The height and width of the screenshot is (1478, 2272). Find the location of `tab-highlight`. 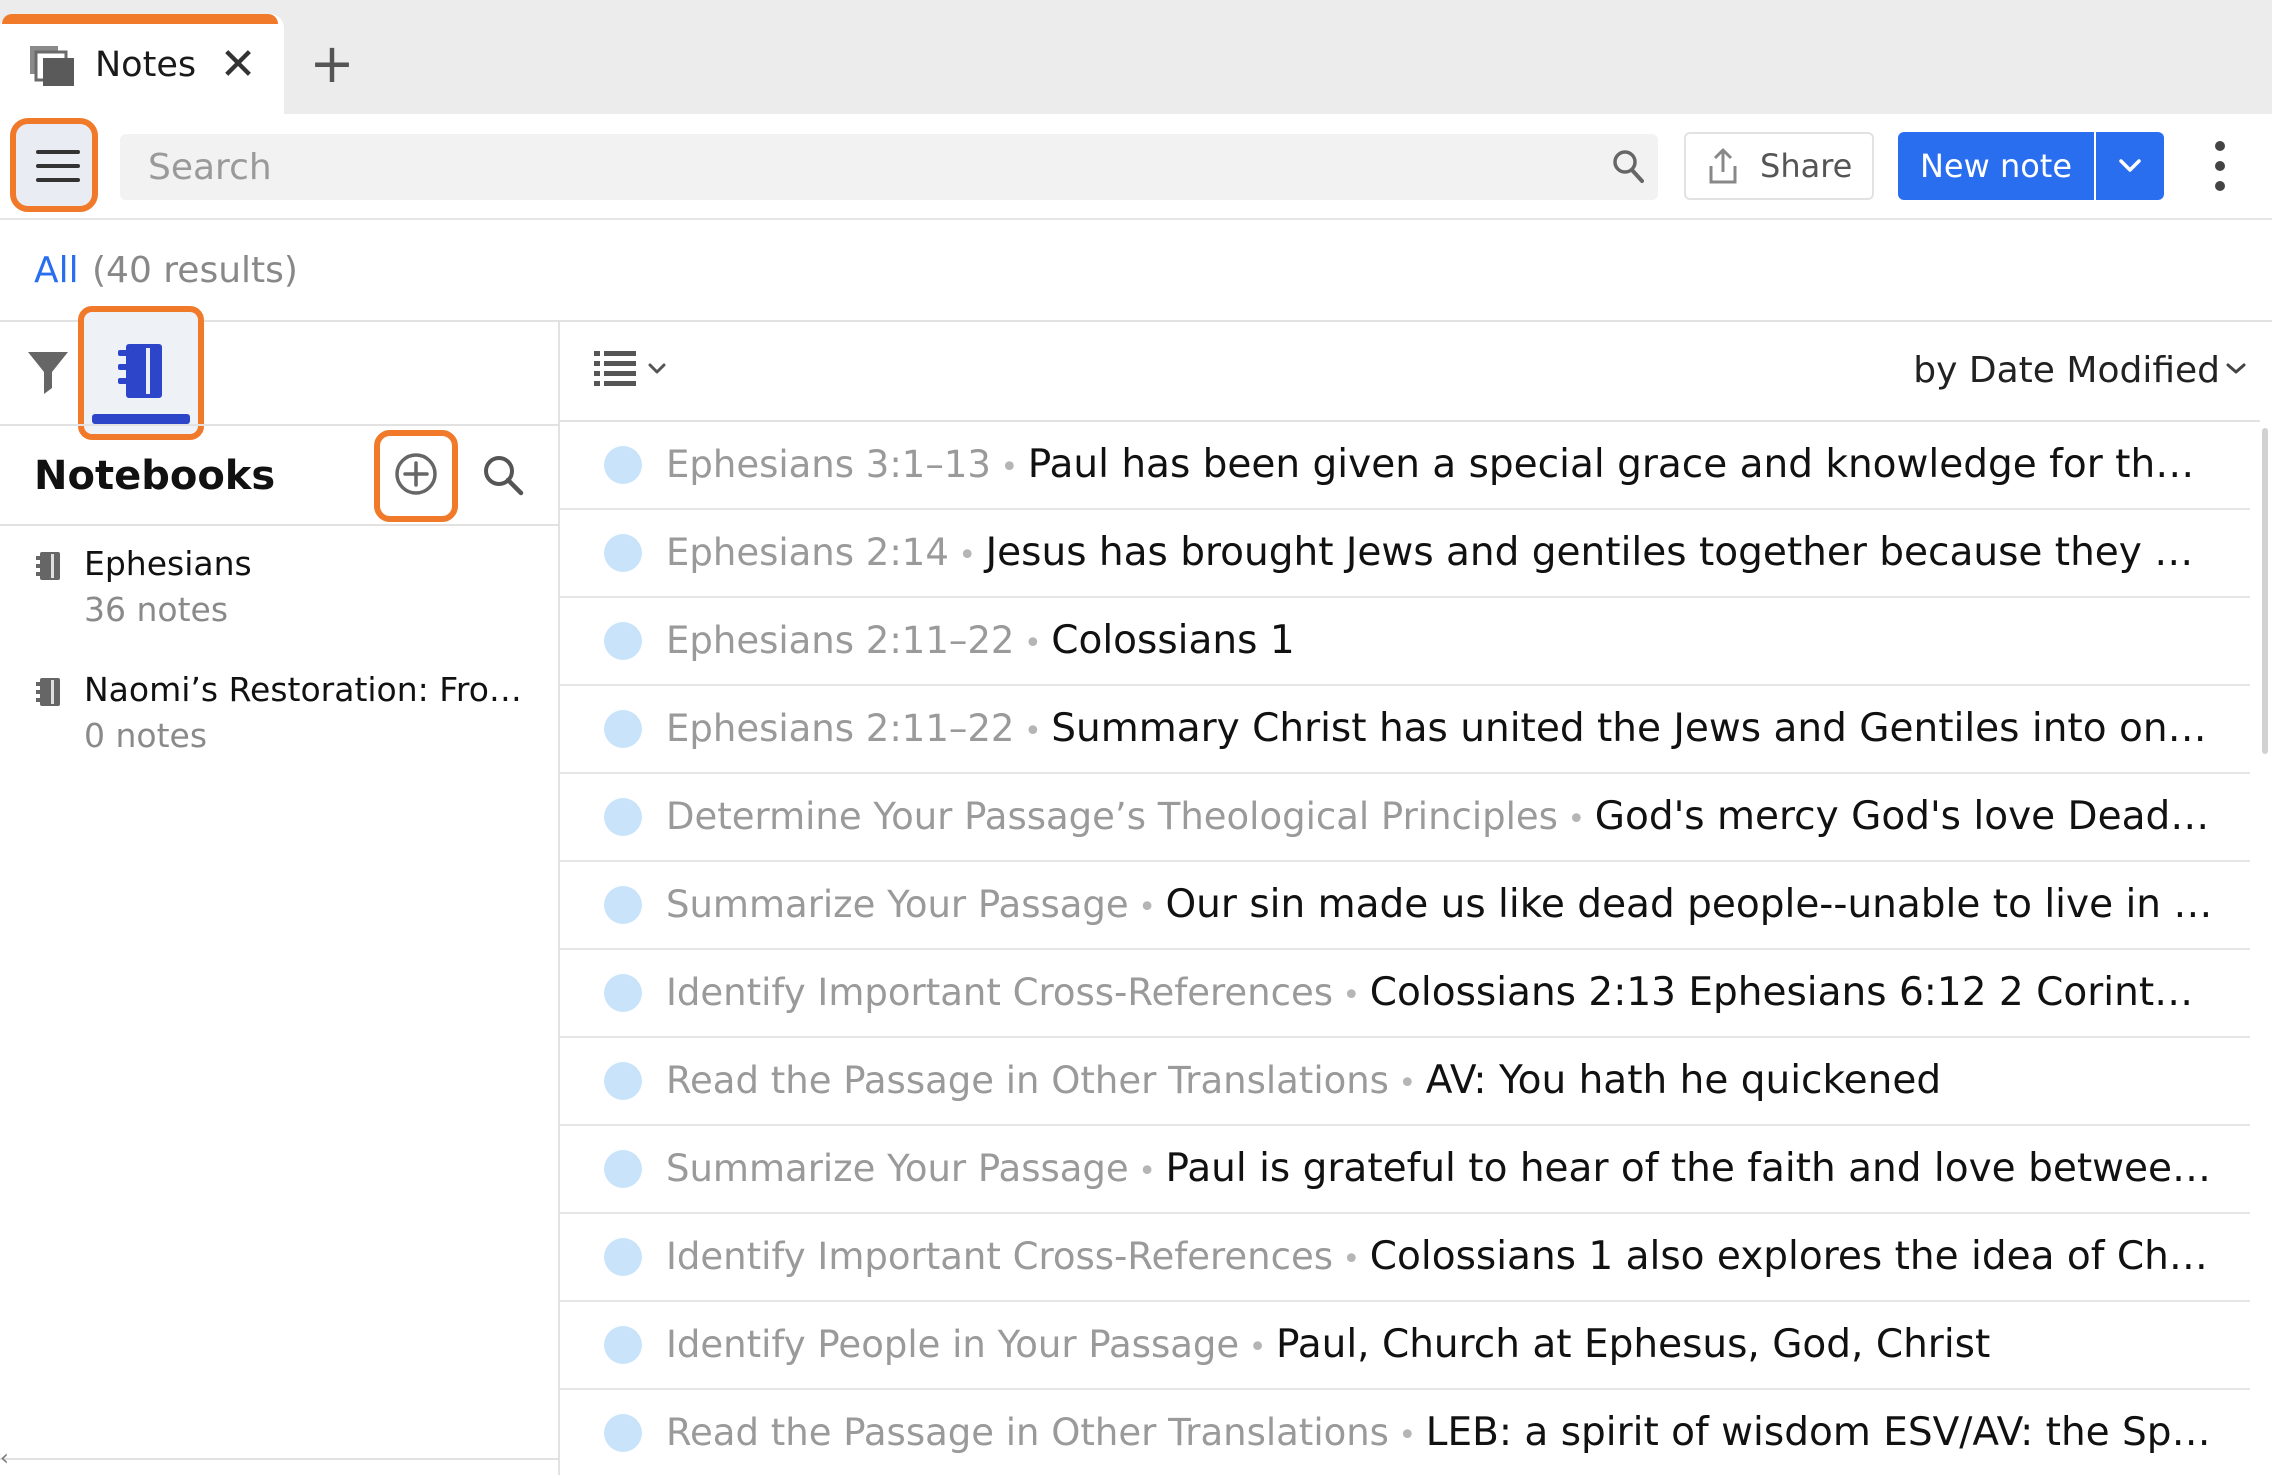

tab-highlight is located at coordinates (140, 19).